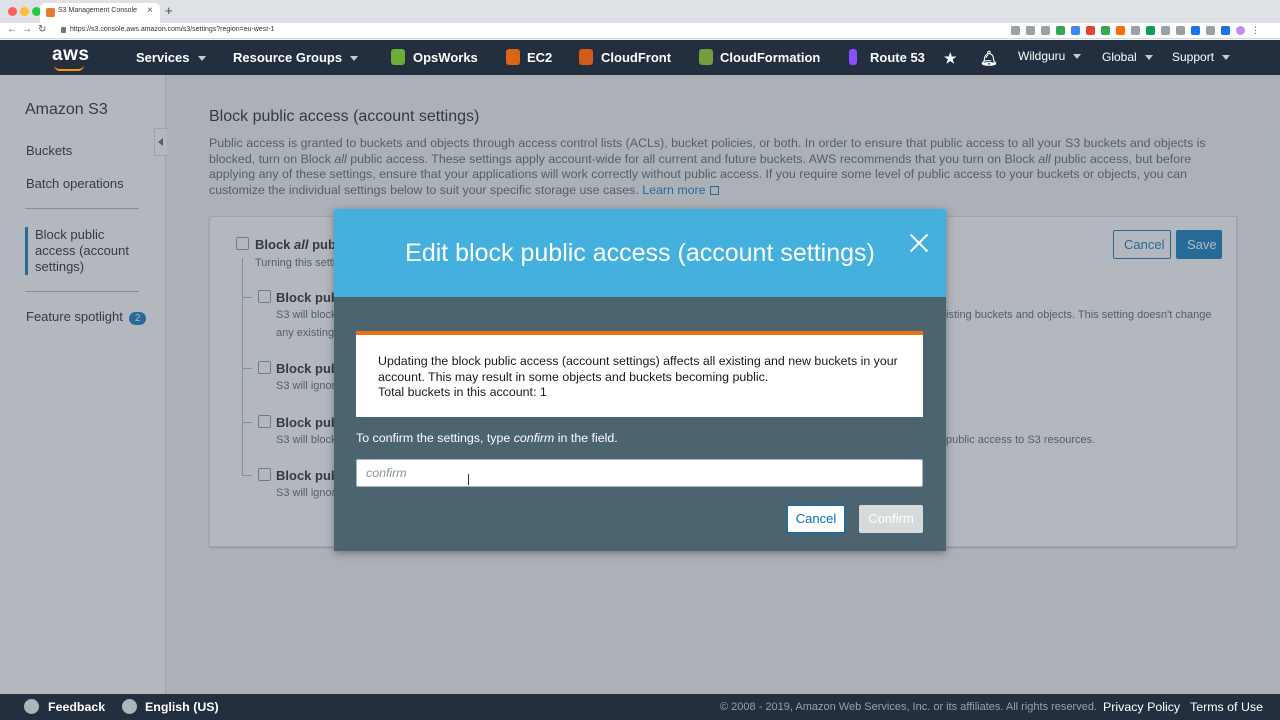 The width and height of the screenshot is (1280, 720). Describe the element at coordinates (171, 57) in the screenshot. I see `services-menu: Services` at that location.